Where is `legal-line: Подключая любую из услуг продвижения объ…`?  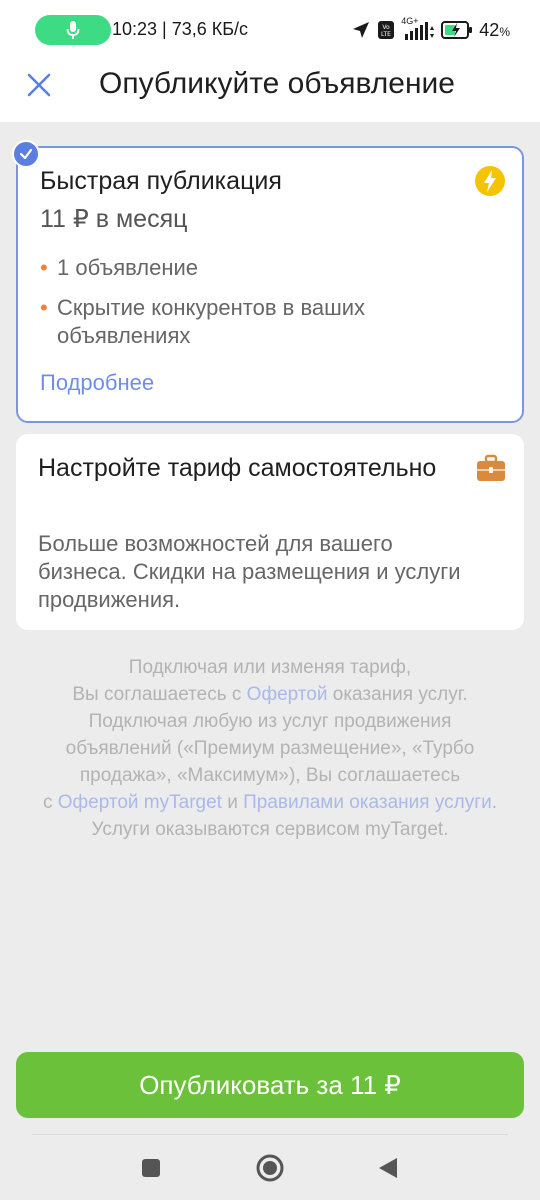
legal-line: Подключая любую из услуг продвижения объ… is located at coordinates (270, 748).